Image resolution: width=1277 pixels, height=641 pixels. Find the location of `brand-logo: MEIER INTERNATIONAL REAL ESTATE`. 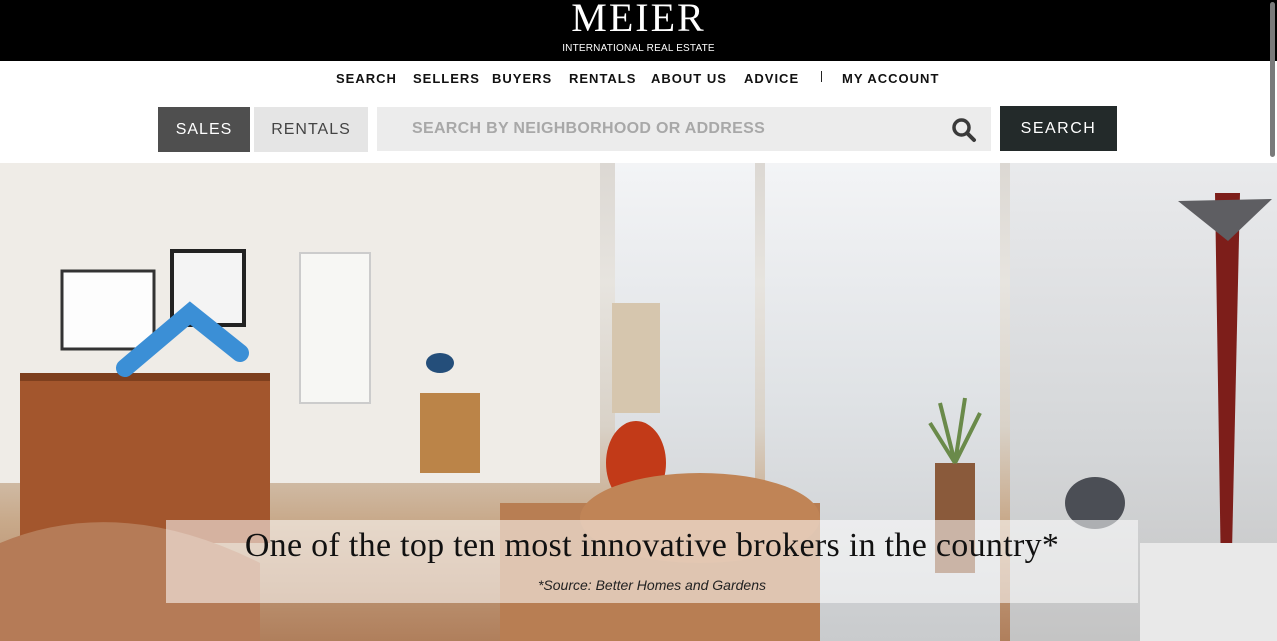

brand-logo: MEIER INTERNATIONAL REAL ESTATE is located at coordinates (638, 30).